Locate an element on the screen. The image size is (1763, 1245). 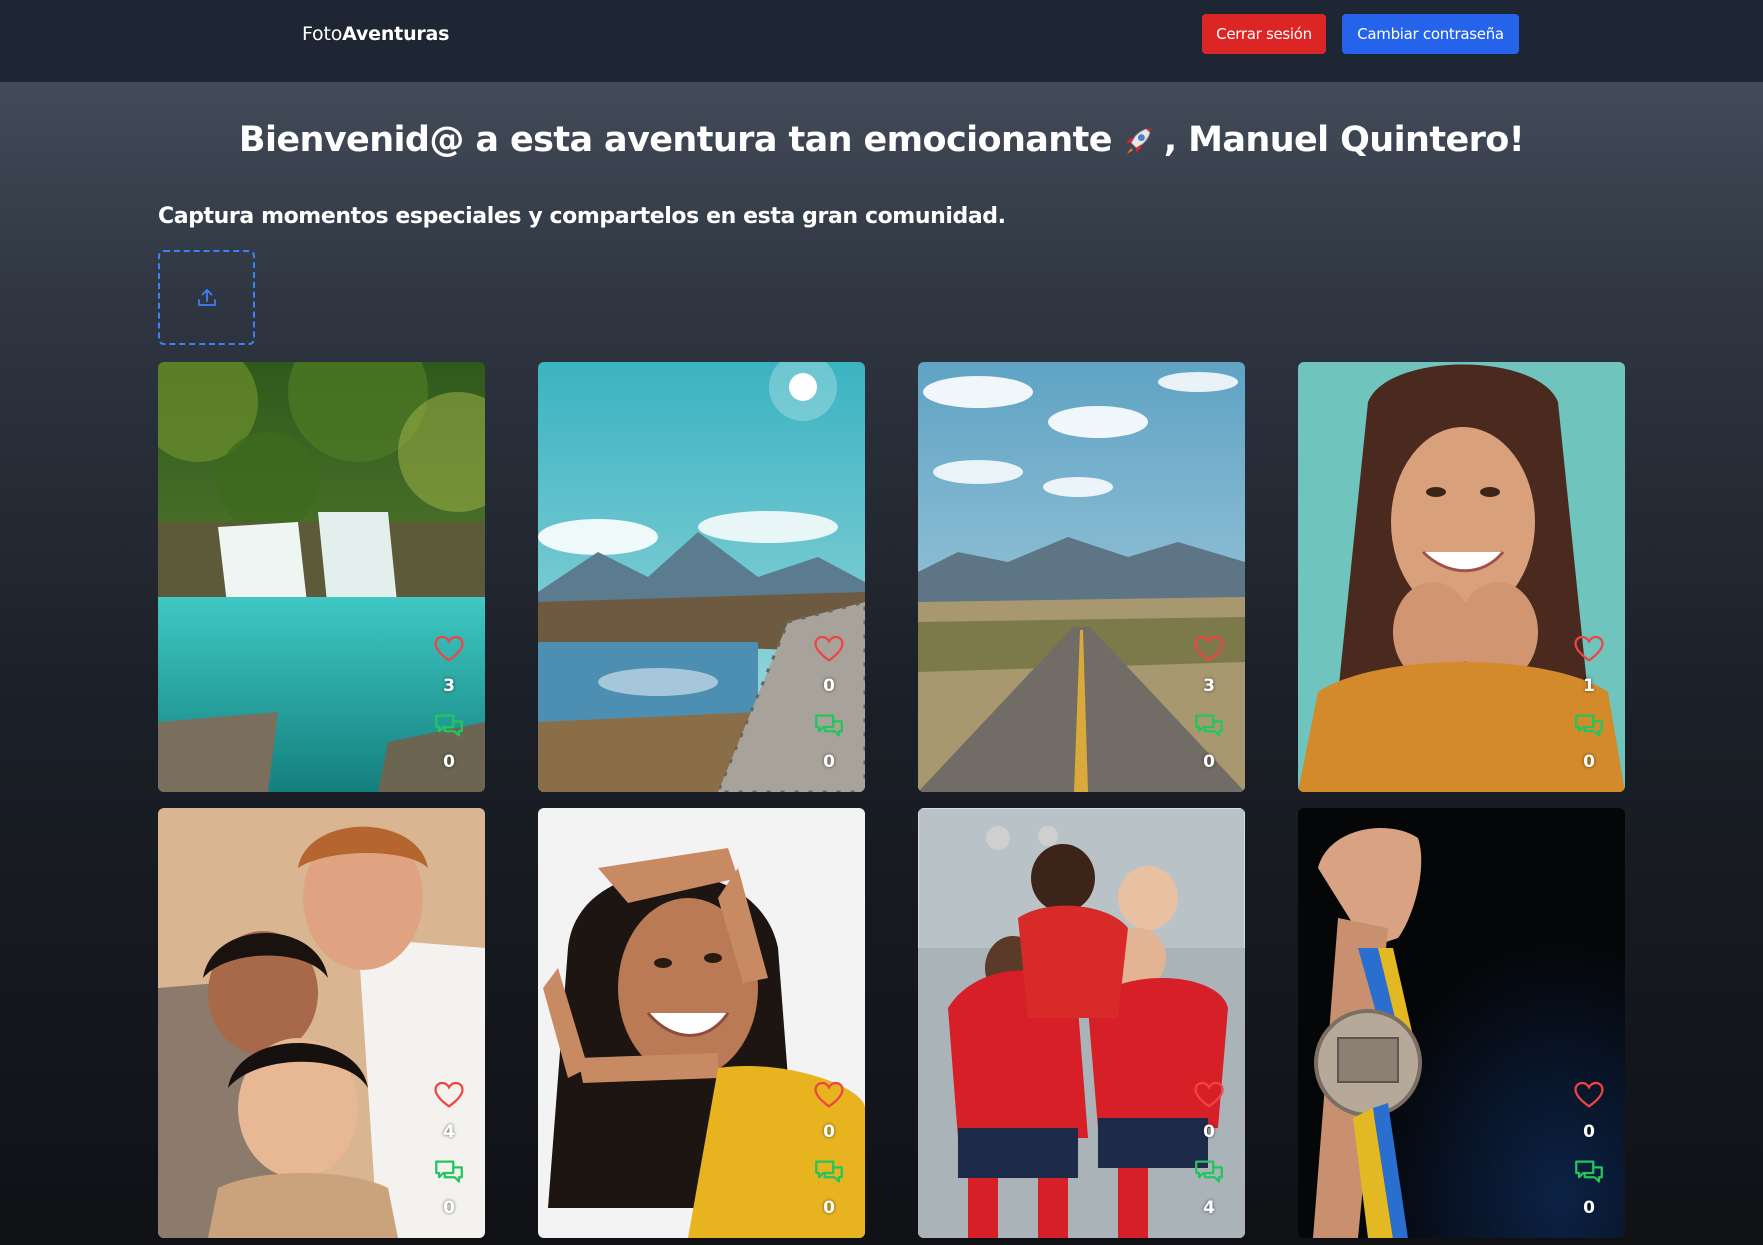
brand-prefix: Foto is located at coordinates (322, 34).